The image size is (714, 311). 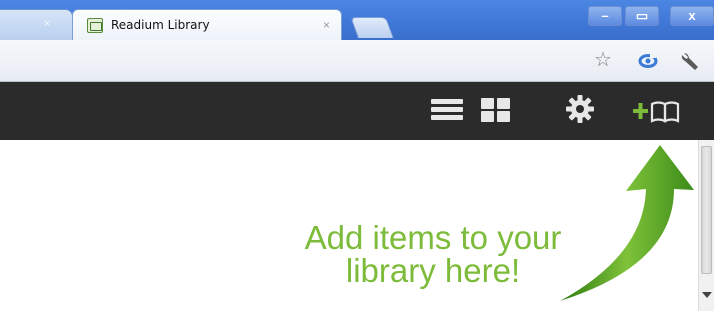 What do you see at coordinates (160, 25) in the screenshot?
I see `tab-title: Readium Library` at bounding box center [160, 25].